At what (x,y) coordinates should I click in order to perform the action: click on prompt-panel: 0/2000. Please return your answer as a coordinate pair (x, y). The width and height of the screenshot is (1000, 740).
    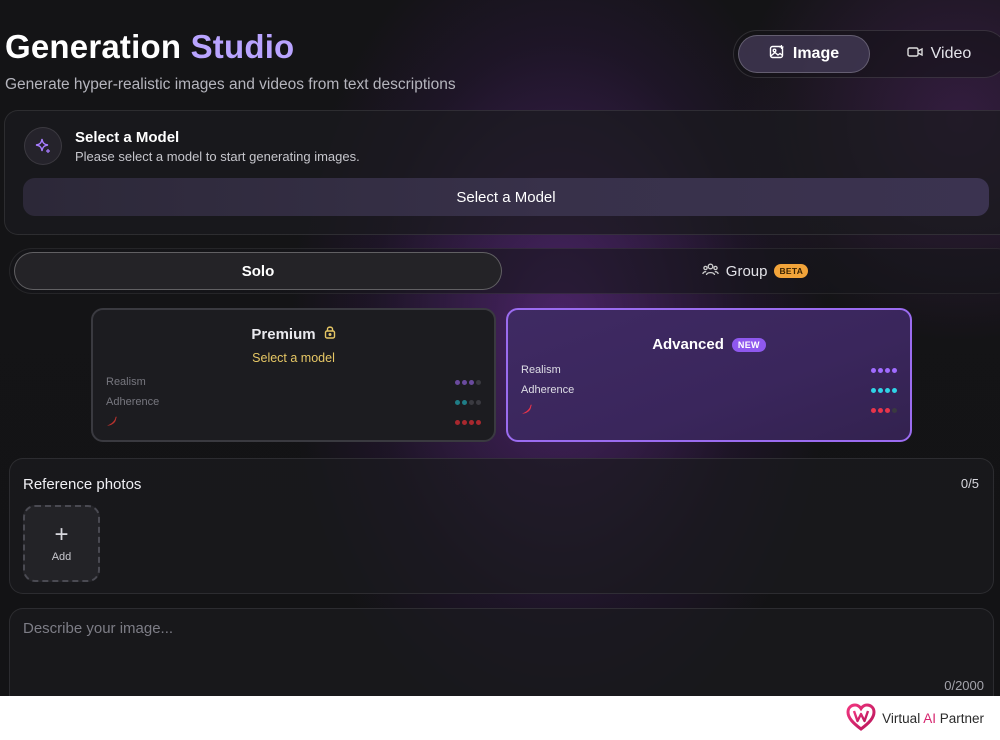
    Looking at the image, I should click on (501, 652).